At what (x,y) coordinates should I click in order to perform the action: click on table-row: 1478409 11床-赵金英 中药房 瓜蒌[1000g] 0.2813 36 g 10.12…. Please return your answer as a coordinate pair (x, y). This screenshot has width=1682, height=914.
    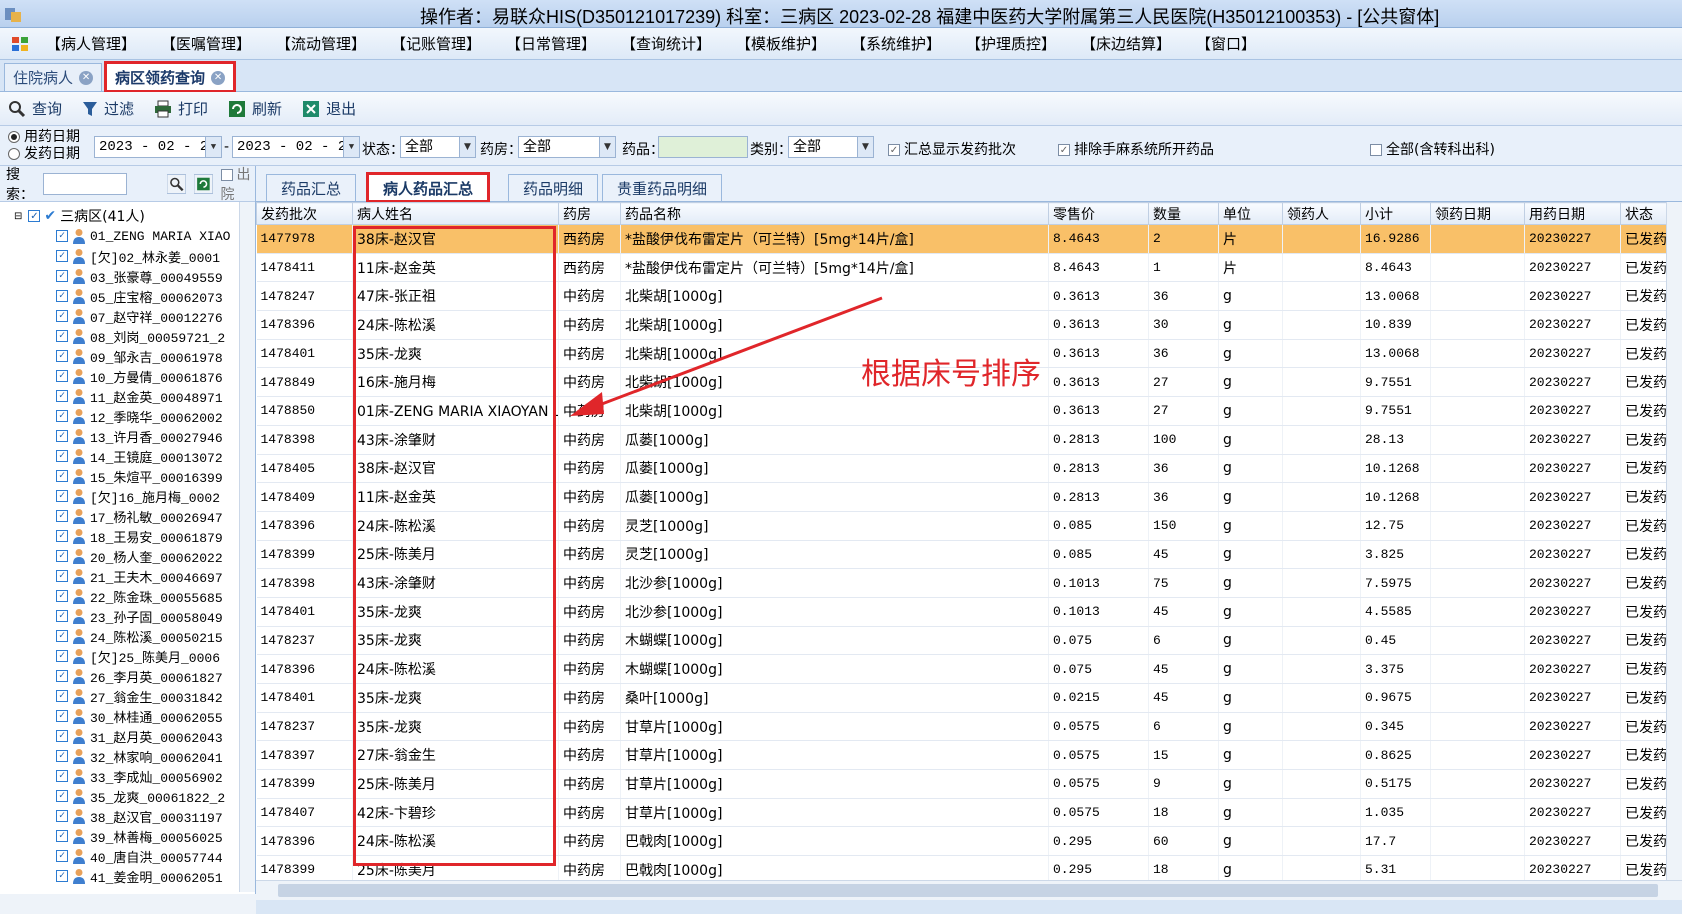
    Looking at the image, I should click on (961, 497).